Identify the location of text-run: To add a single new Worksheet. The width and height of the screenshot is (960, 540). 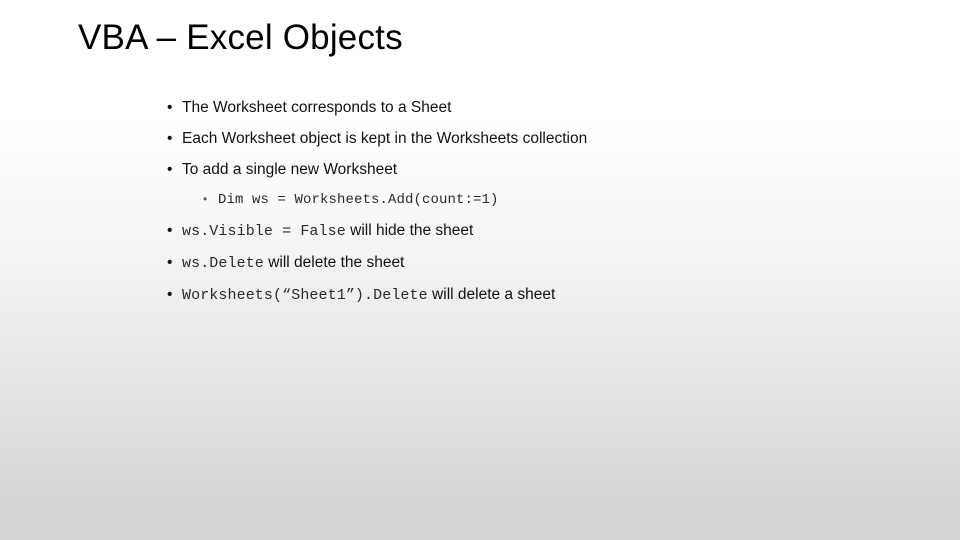
(290, 169).